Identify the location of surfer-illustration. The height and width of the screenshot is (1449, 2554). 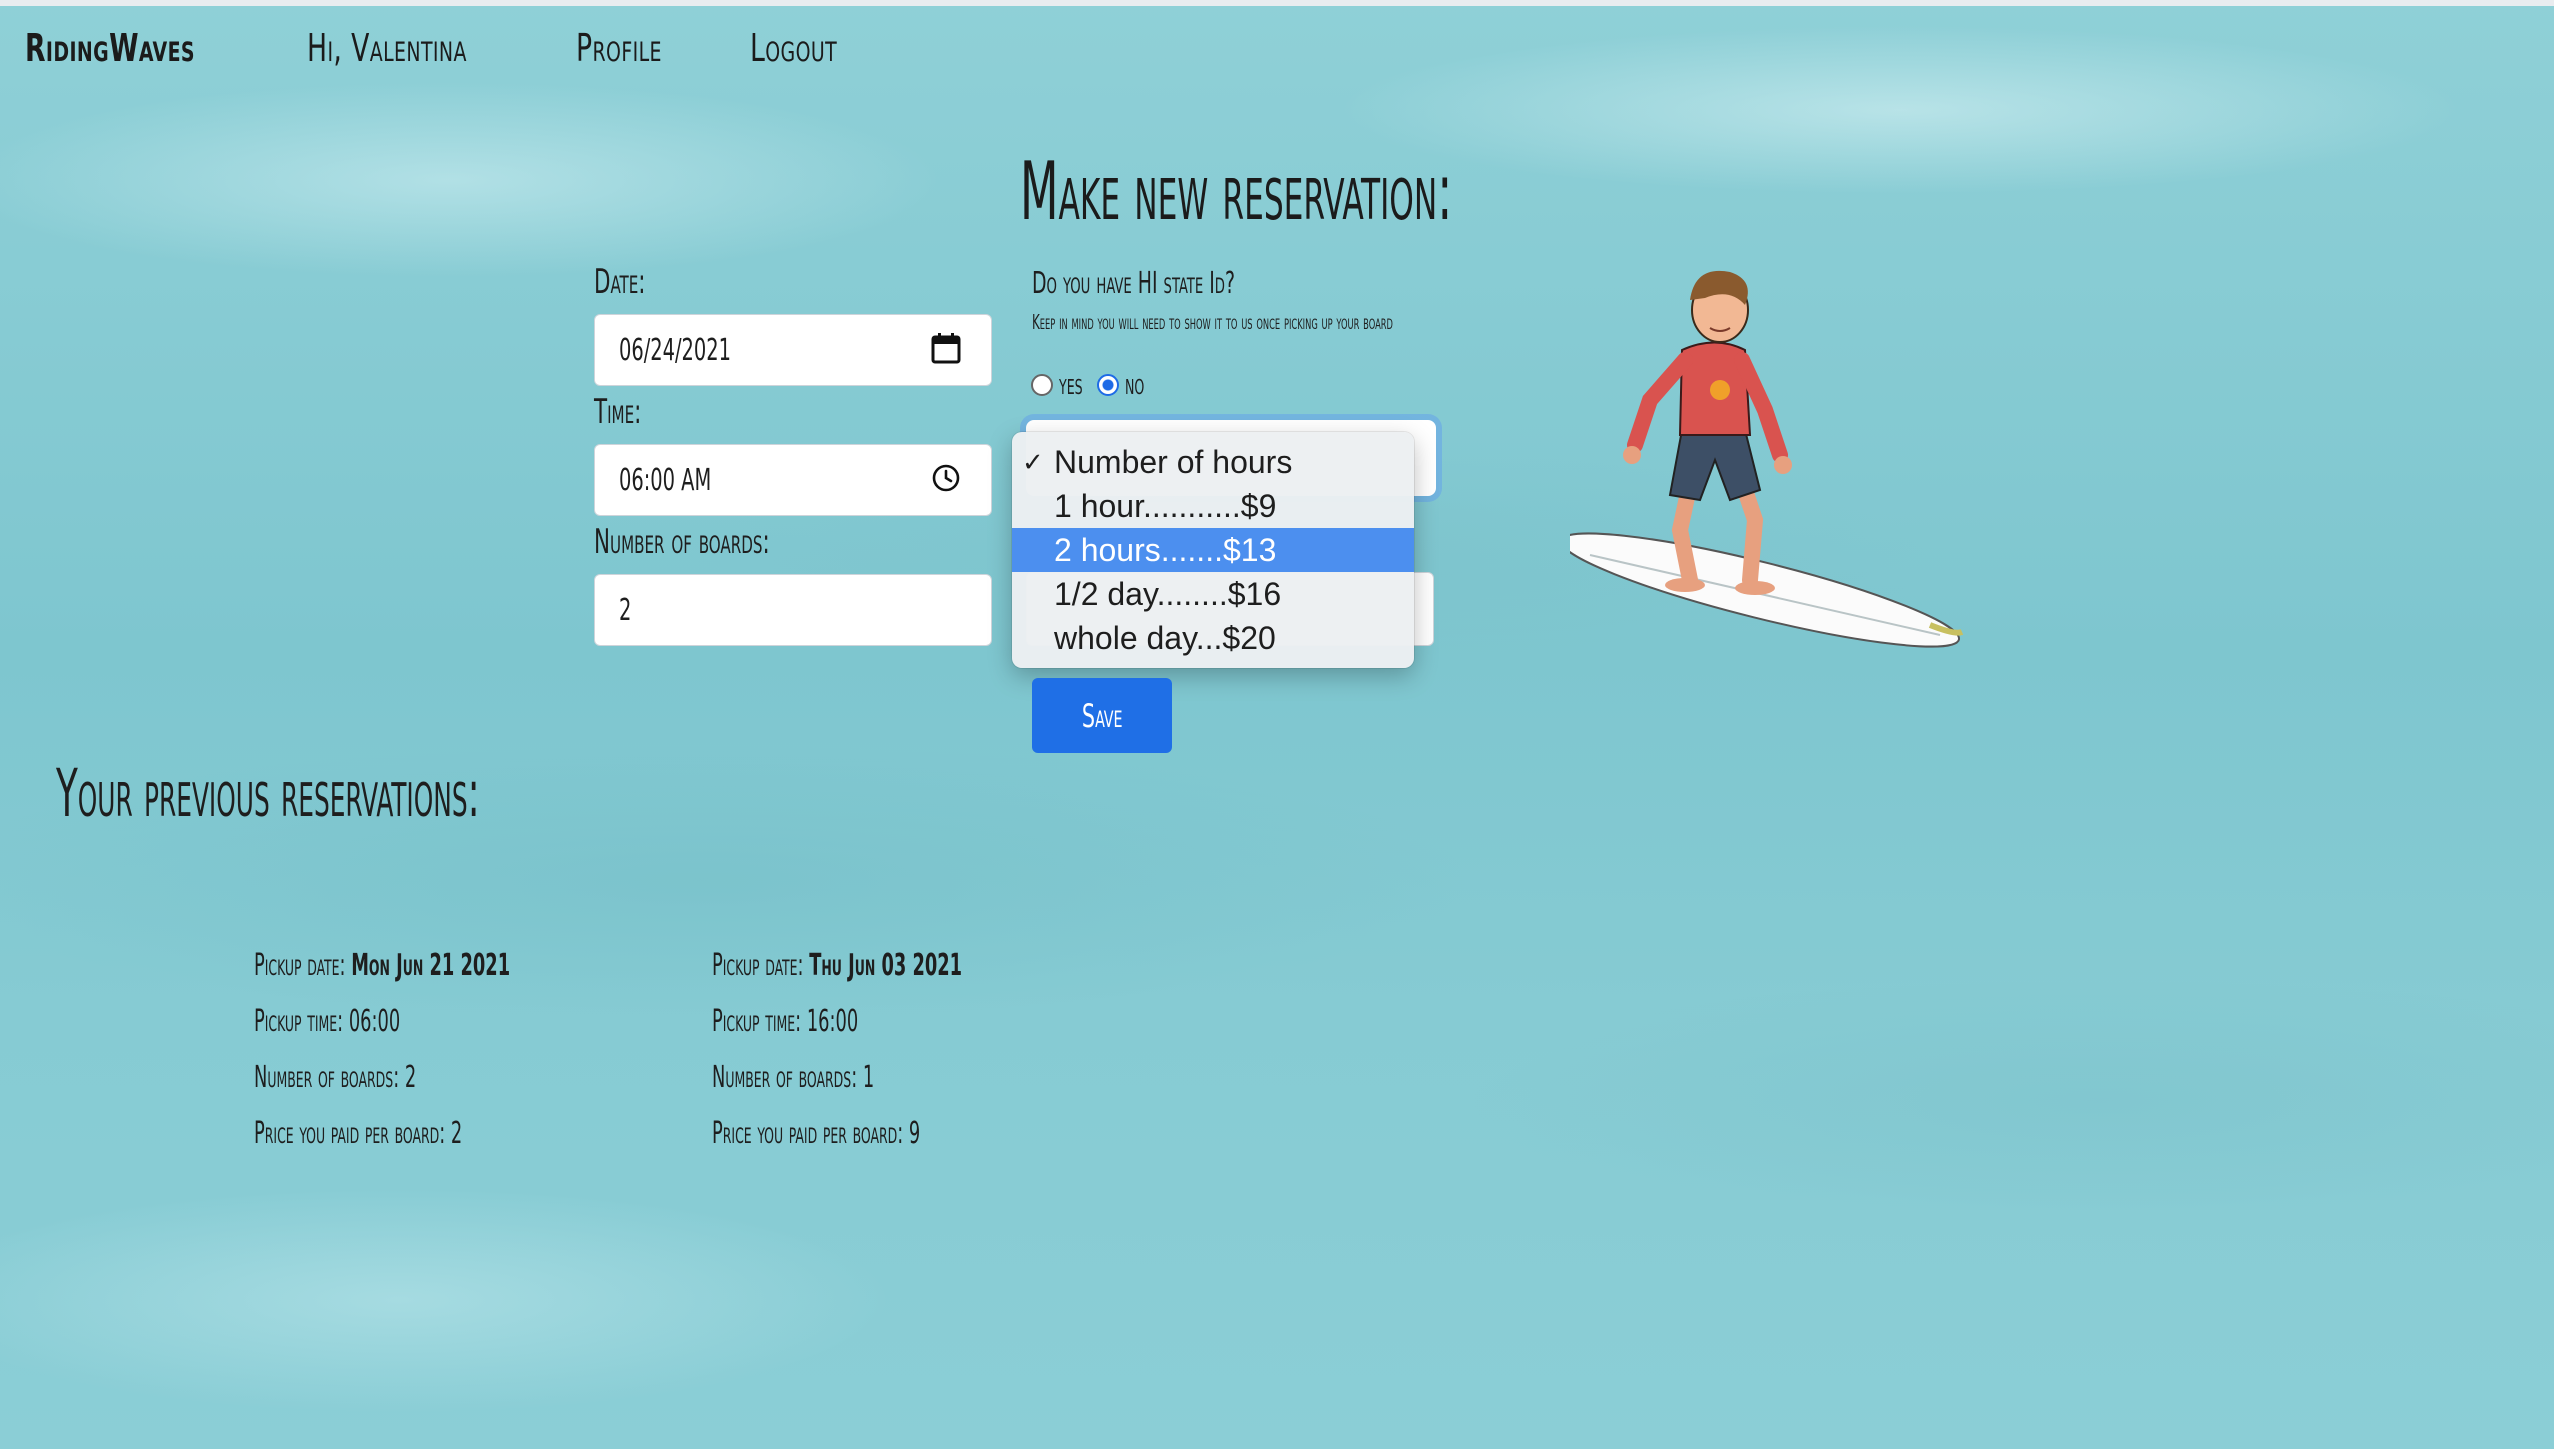
(1764, 452).